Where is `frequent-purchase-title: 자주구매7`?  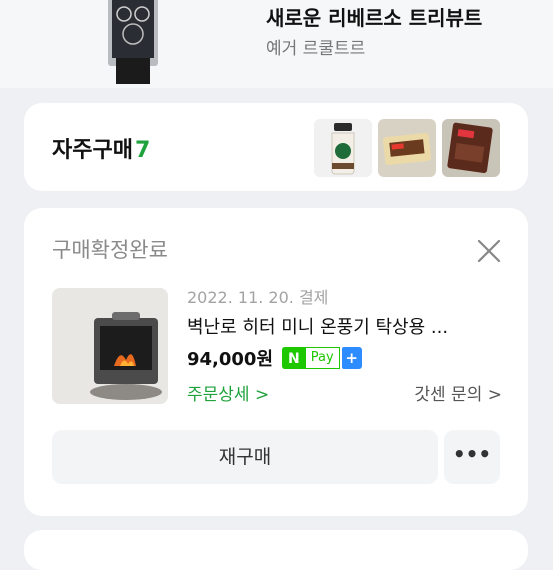
frequent-purchase-title: 자주구매7 is located at coordinates (101, 148).